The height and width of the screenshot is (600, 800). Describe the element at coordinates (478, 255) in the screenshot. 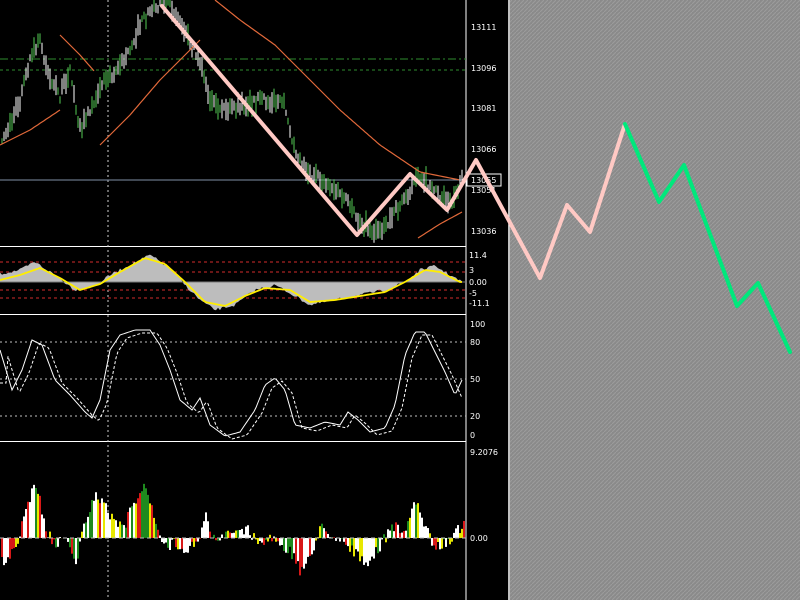

I see `macd-tick-label: 11.4` at that location.